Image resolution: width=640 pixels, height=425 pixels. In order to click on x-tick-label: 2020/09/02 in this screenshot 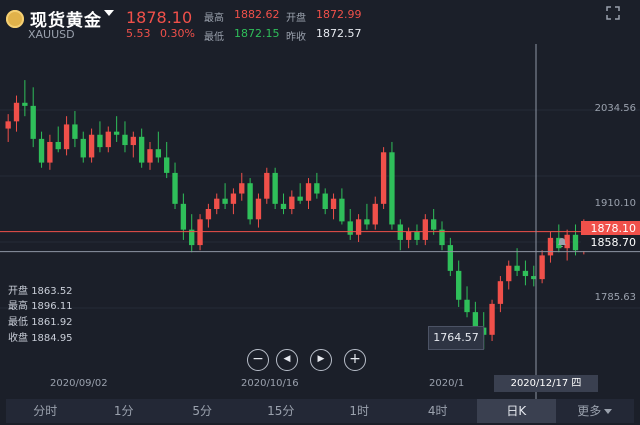, I will do `click(79, 383)`.